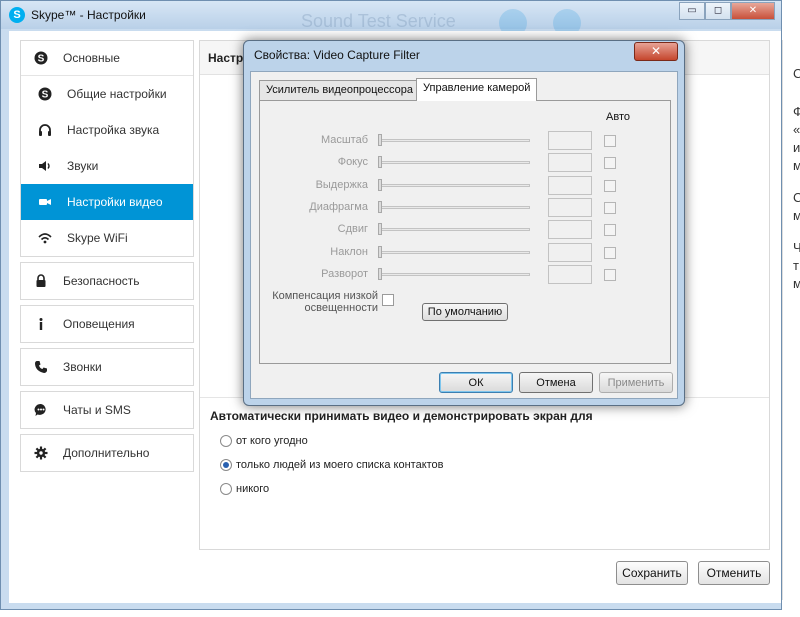 The width and height of the screenshot is (800, 617). Describe the element at coordinates (796, 265) in the screenshot. I see `cut-text: т` at that location.